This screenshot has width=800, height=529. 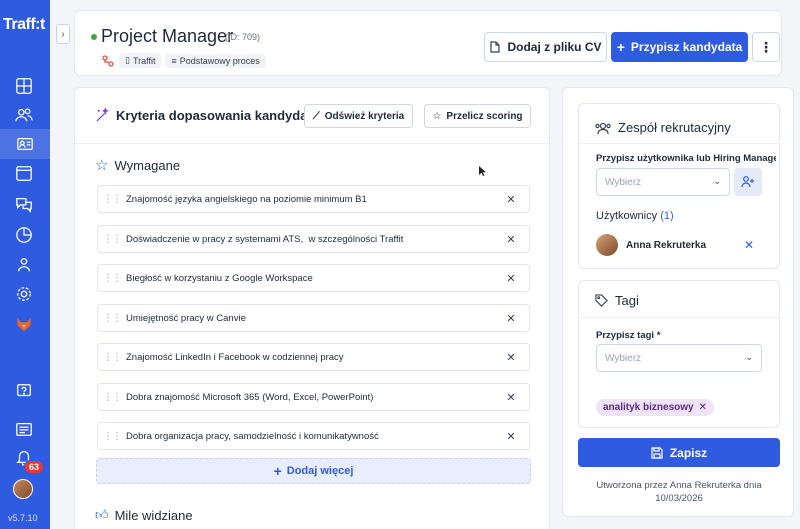 I want to click on add-user-button, so click(x=748, y=182).